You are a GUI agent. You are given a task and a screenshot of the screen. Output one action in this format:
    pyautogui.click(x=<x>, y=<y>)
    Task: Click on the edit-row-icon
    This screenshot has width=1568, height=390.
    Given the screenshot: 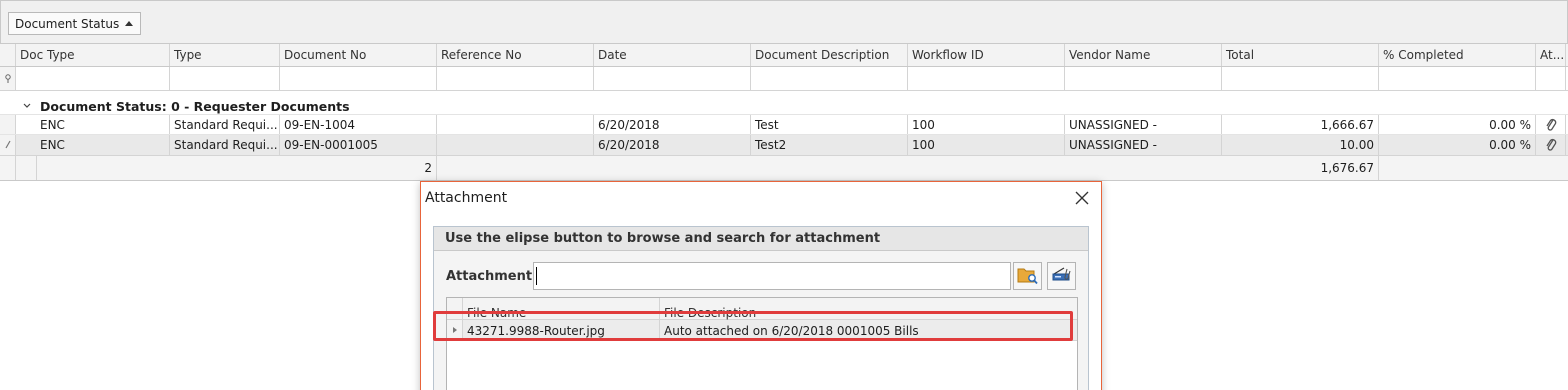 What is the action you would take?
    pyautogui.click(x=8, y=145)
    